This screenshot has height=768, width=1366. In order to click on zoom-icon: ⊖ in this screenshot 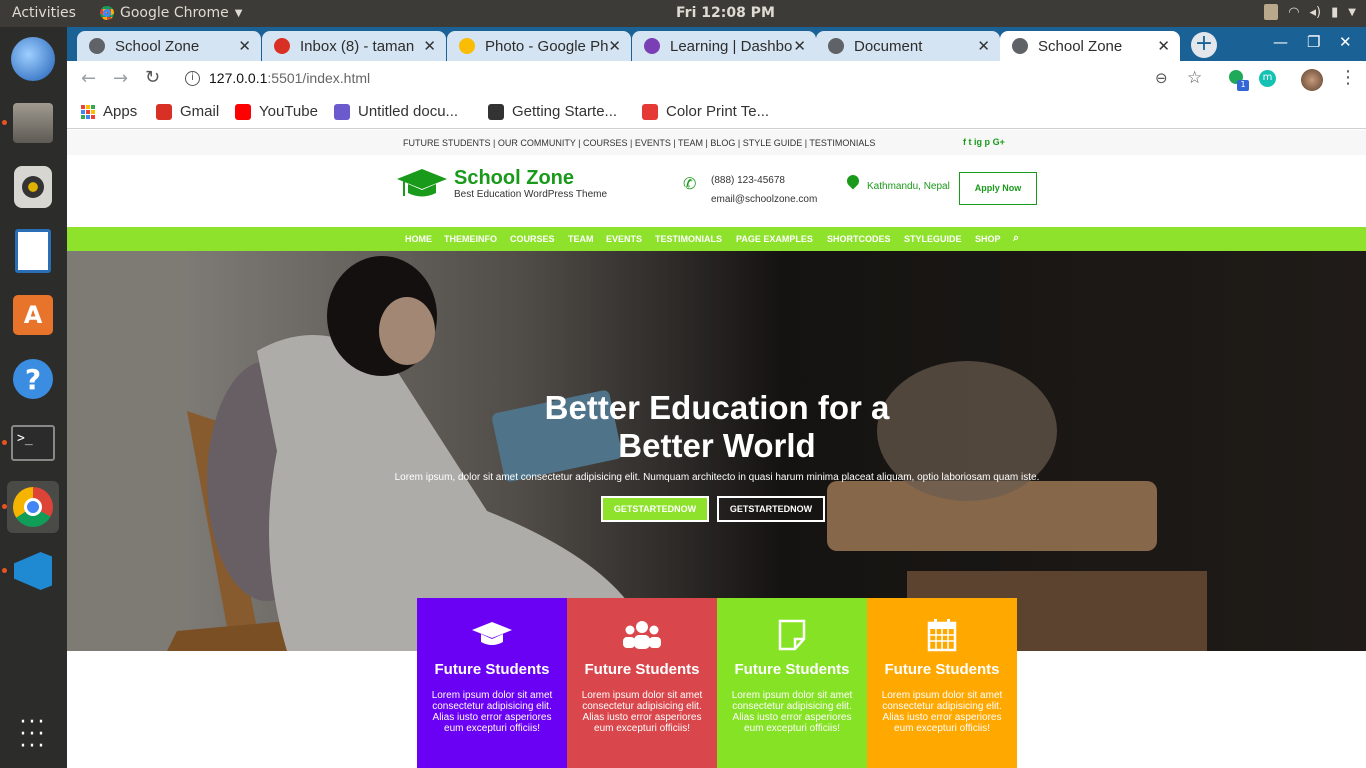, I will do `click(1161, 78)`.